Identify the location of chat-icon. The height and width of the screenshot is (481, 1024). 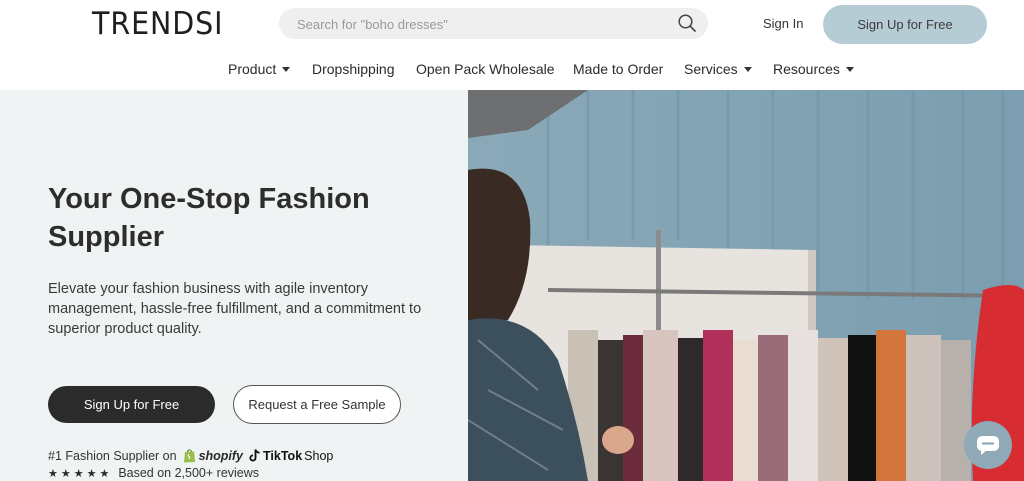
(988, 445).